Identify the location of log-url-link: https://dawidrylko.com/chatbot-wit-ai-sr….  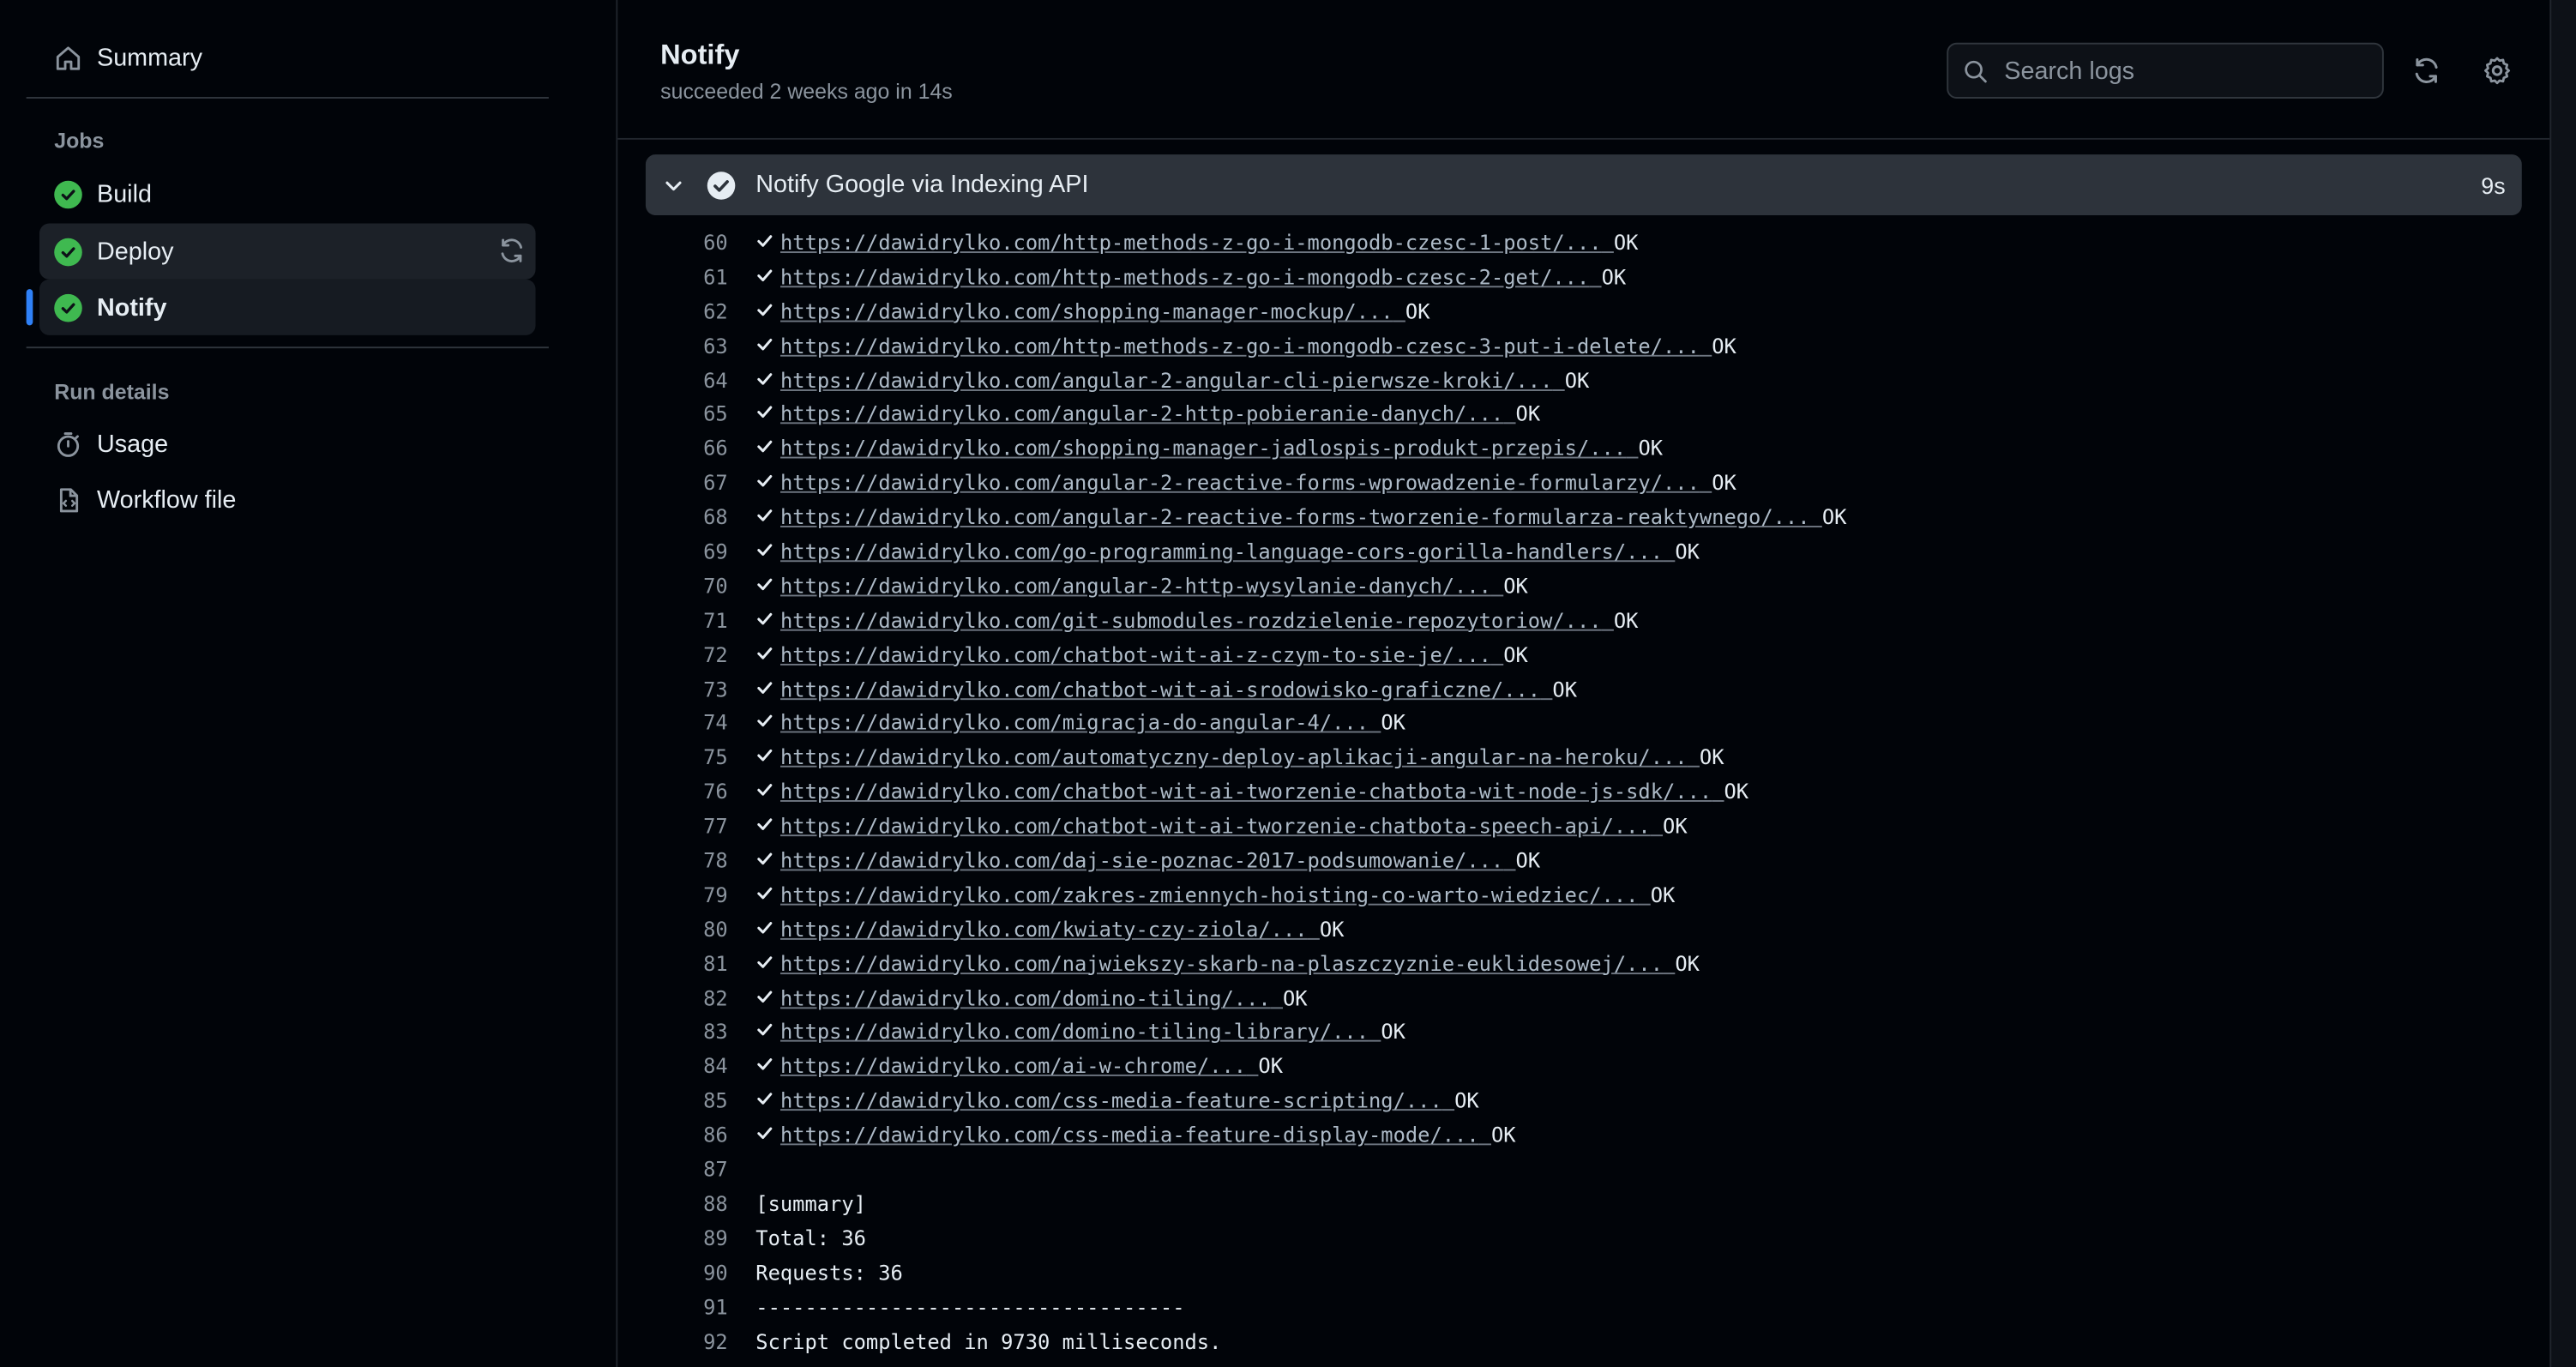
(1178, 691).